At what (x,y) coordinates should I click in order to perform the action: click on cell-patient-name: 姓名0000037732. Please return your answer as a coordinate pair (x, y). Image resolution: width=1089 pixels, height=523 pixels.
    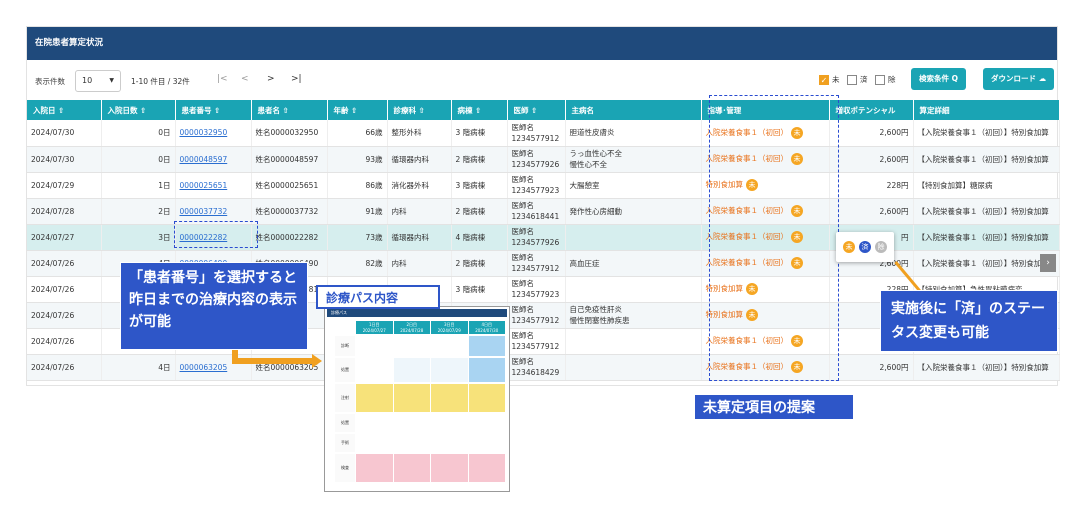
    Looking at the image, I should click on (289, 211).